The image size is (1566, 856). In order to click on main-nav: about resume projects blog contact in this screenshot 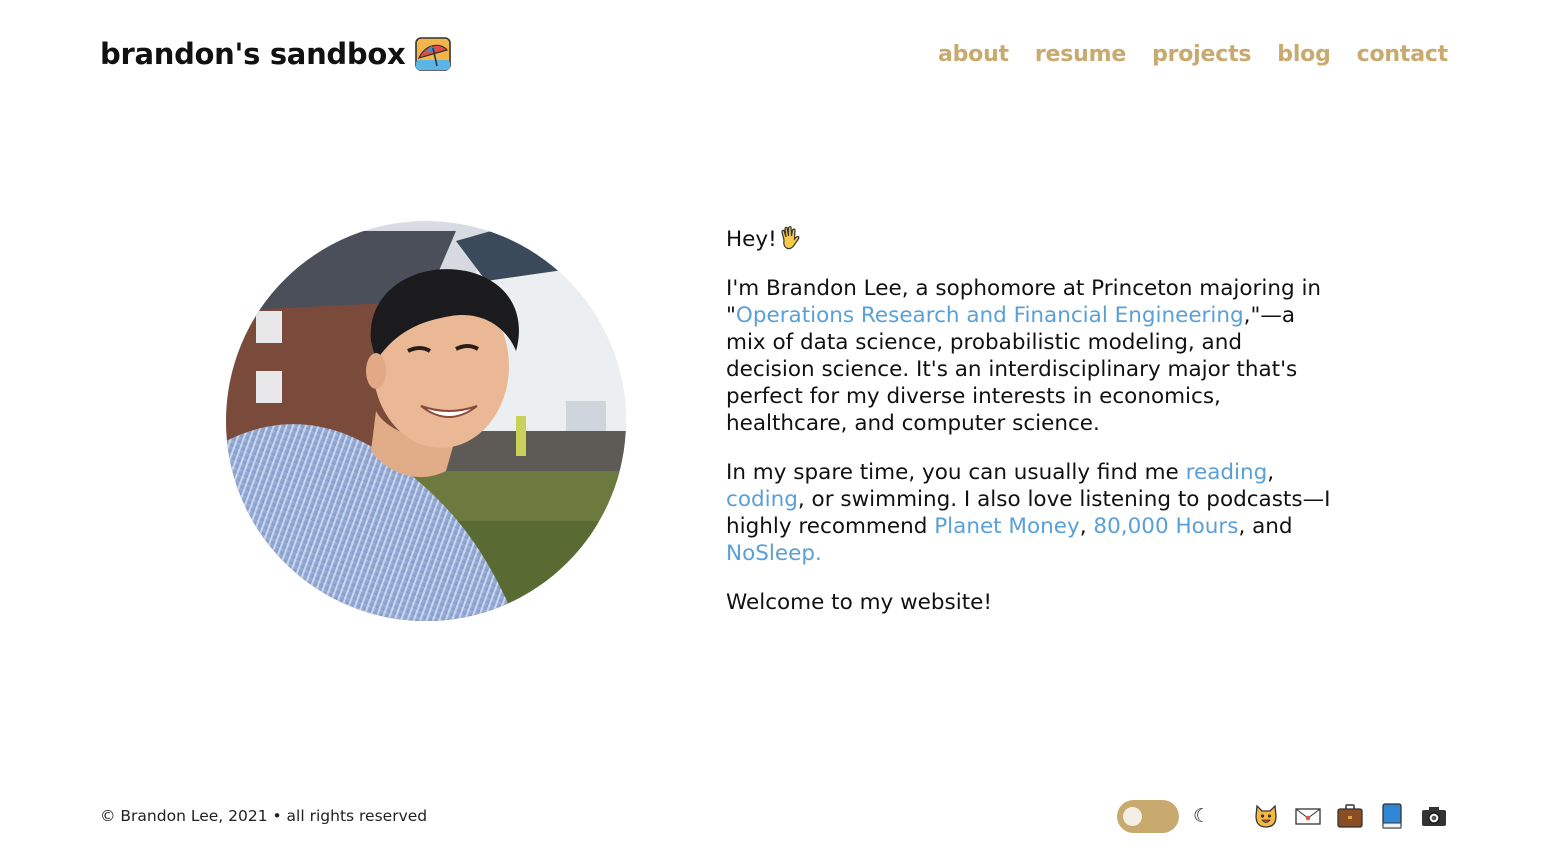, I will do `click(1193, 54)`.